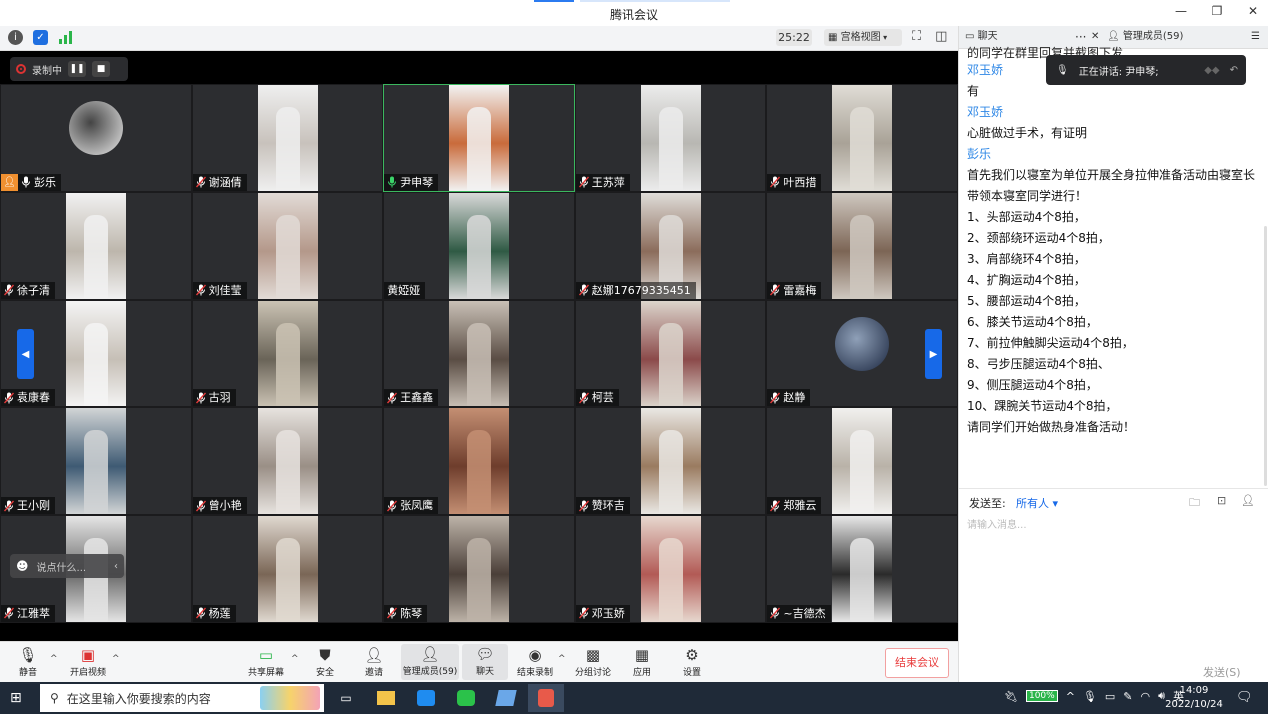  Describe the element at coordinates (1146, 696) in the screenshot. I see `wifi-icon: ◠` at that location.